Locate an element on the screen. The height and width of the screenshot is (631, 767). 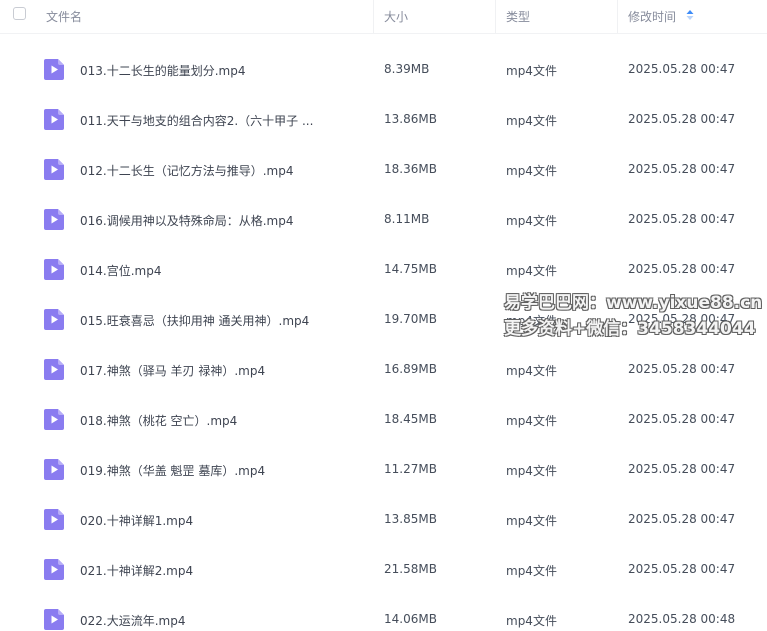
watermark-line: 更多资料+微信：3458344044 is located at coordinates (630, 329).